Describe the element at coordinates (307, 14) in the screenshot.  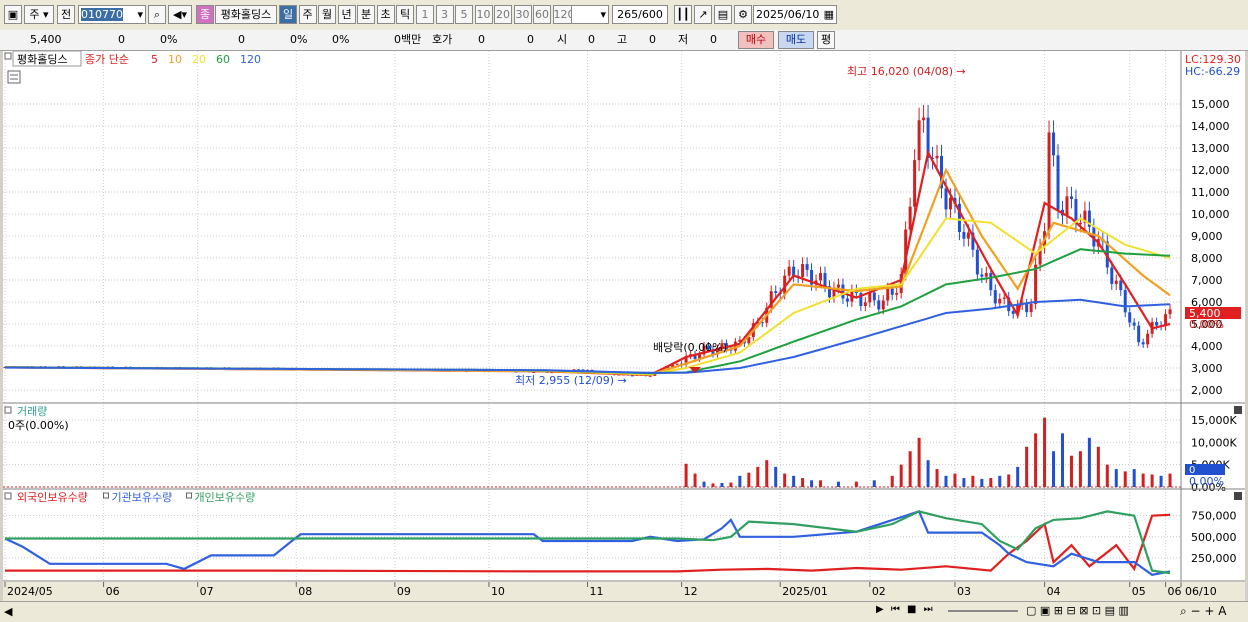
I see `tab-period-1: 주` at that location.